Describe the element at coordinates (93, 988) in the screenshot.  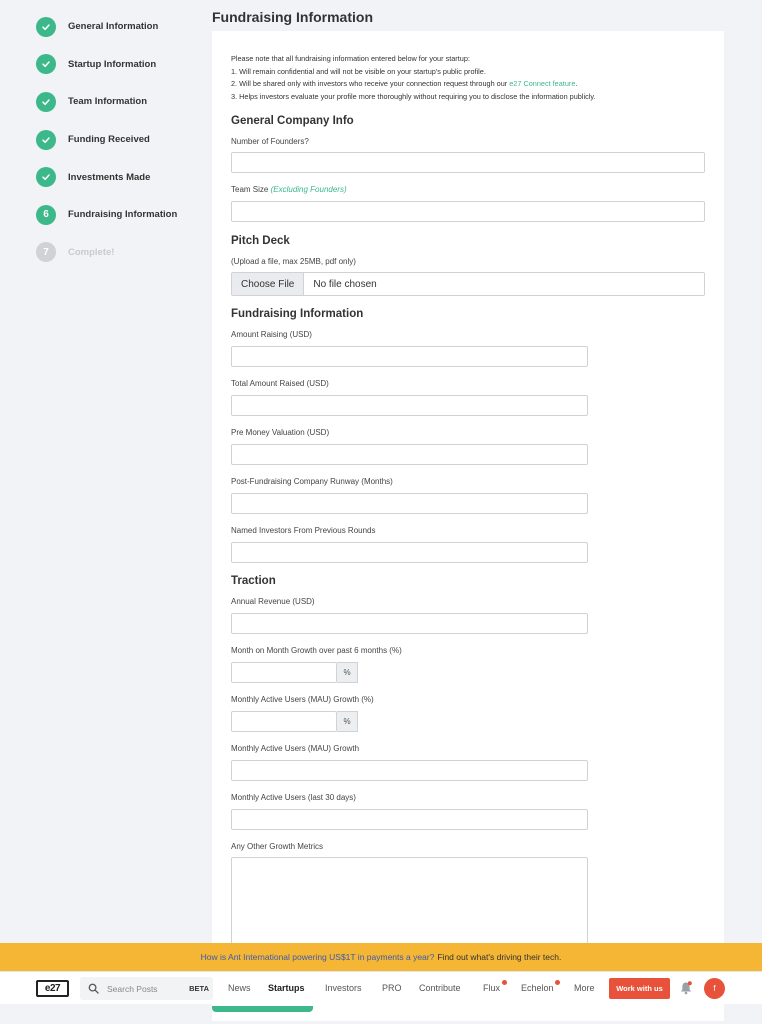
I see `search-icon` at that location.